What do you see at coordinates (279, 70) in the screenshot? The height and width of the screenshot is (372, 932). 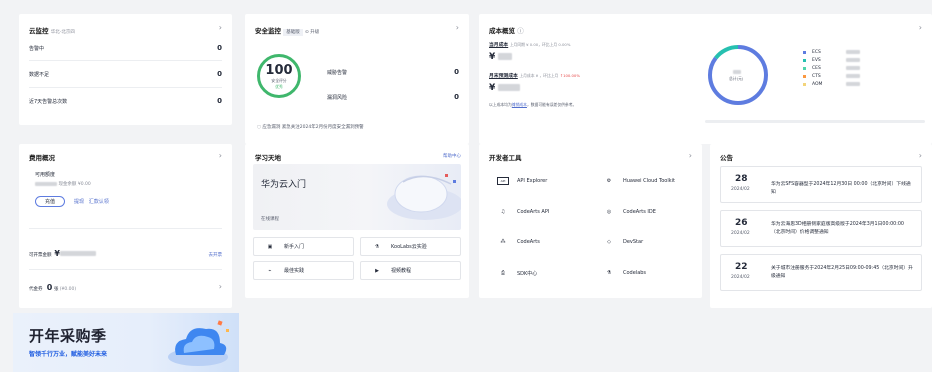 I see `security-score: 100` at bounding box center [279, 70].